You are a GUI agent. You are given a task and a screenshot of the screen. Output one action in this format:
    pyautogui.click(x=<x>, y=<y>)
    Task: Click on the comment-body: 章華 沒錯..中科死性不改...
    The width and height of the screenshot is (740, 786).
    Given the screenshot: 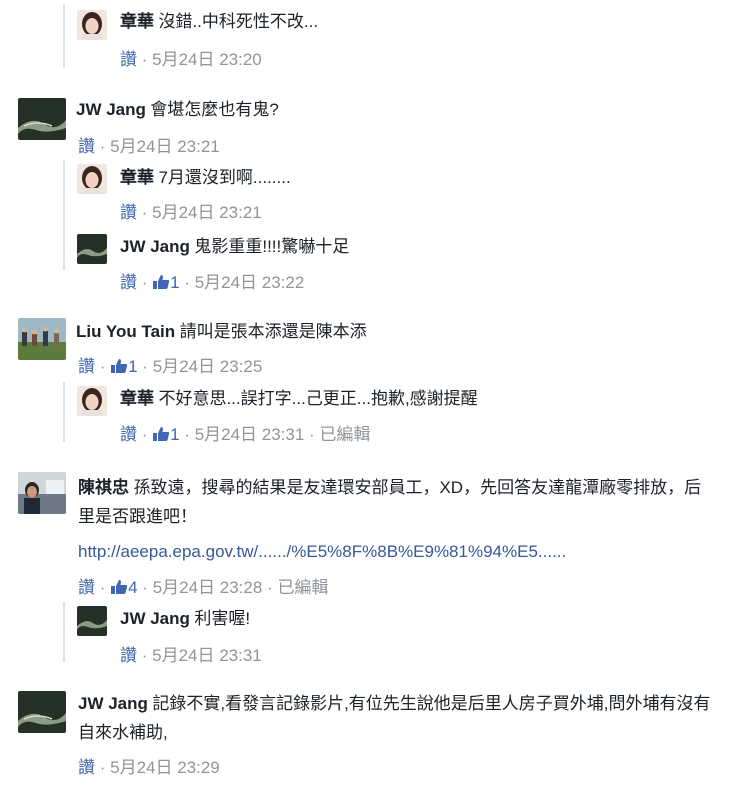 What is the action you would take?
    pyautogui.click(x=219, y=22)
    